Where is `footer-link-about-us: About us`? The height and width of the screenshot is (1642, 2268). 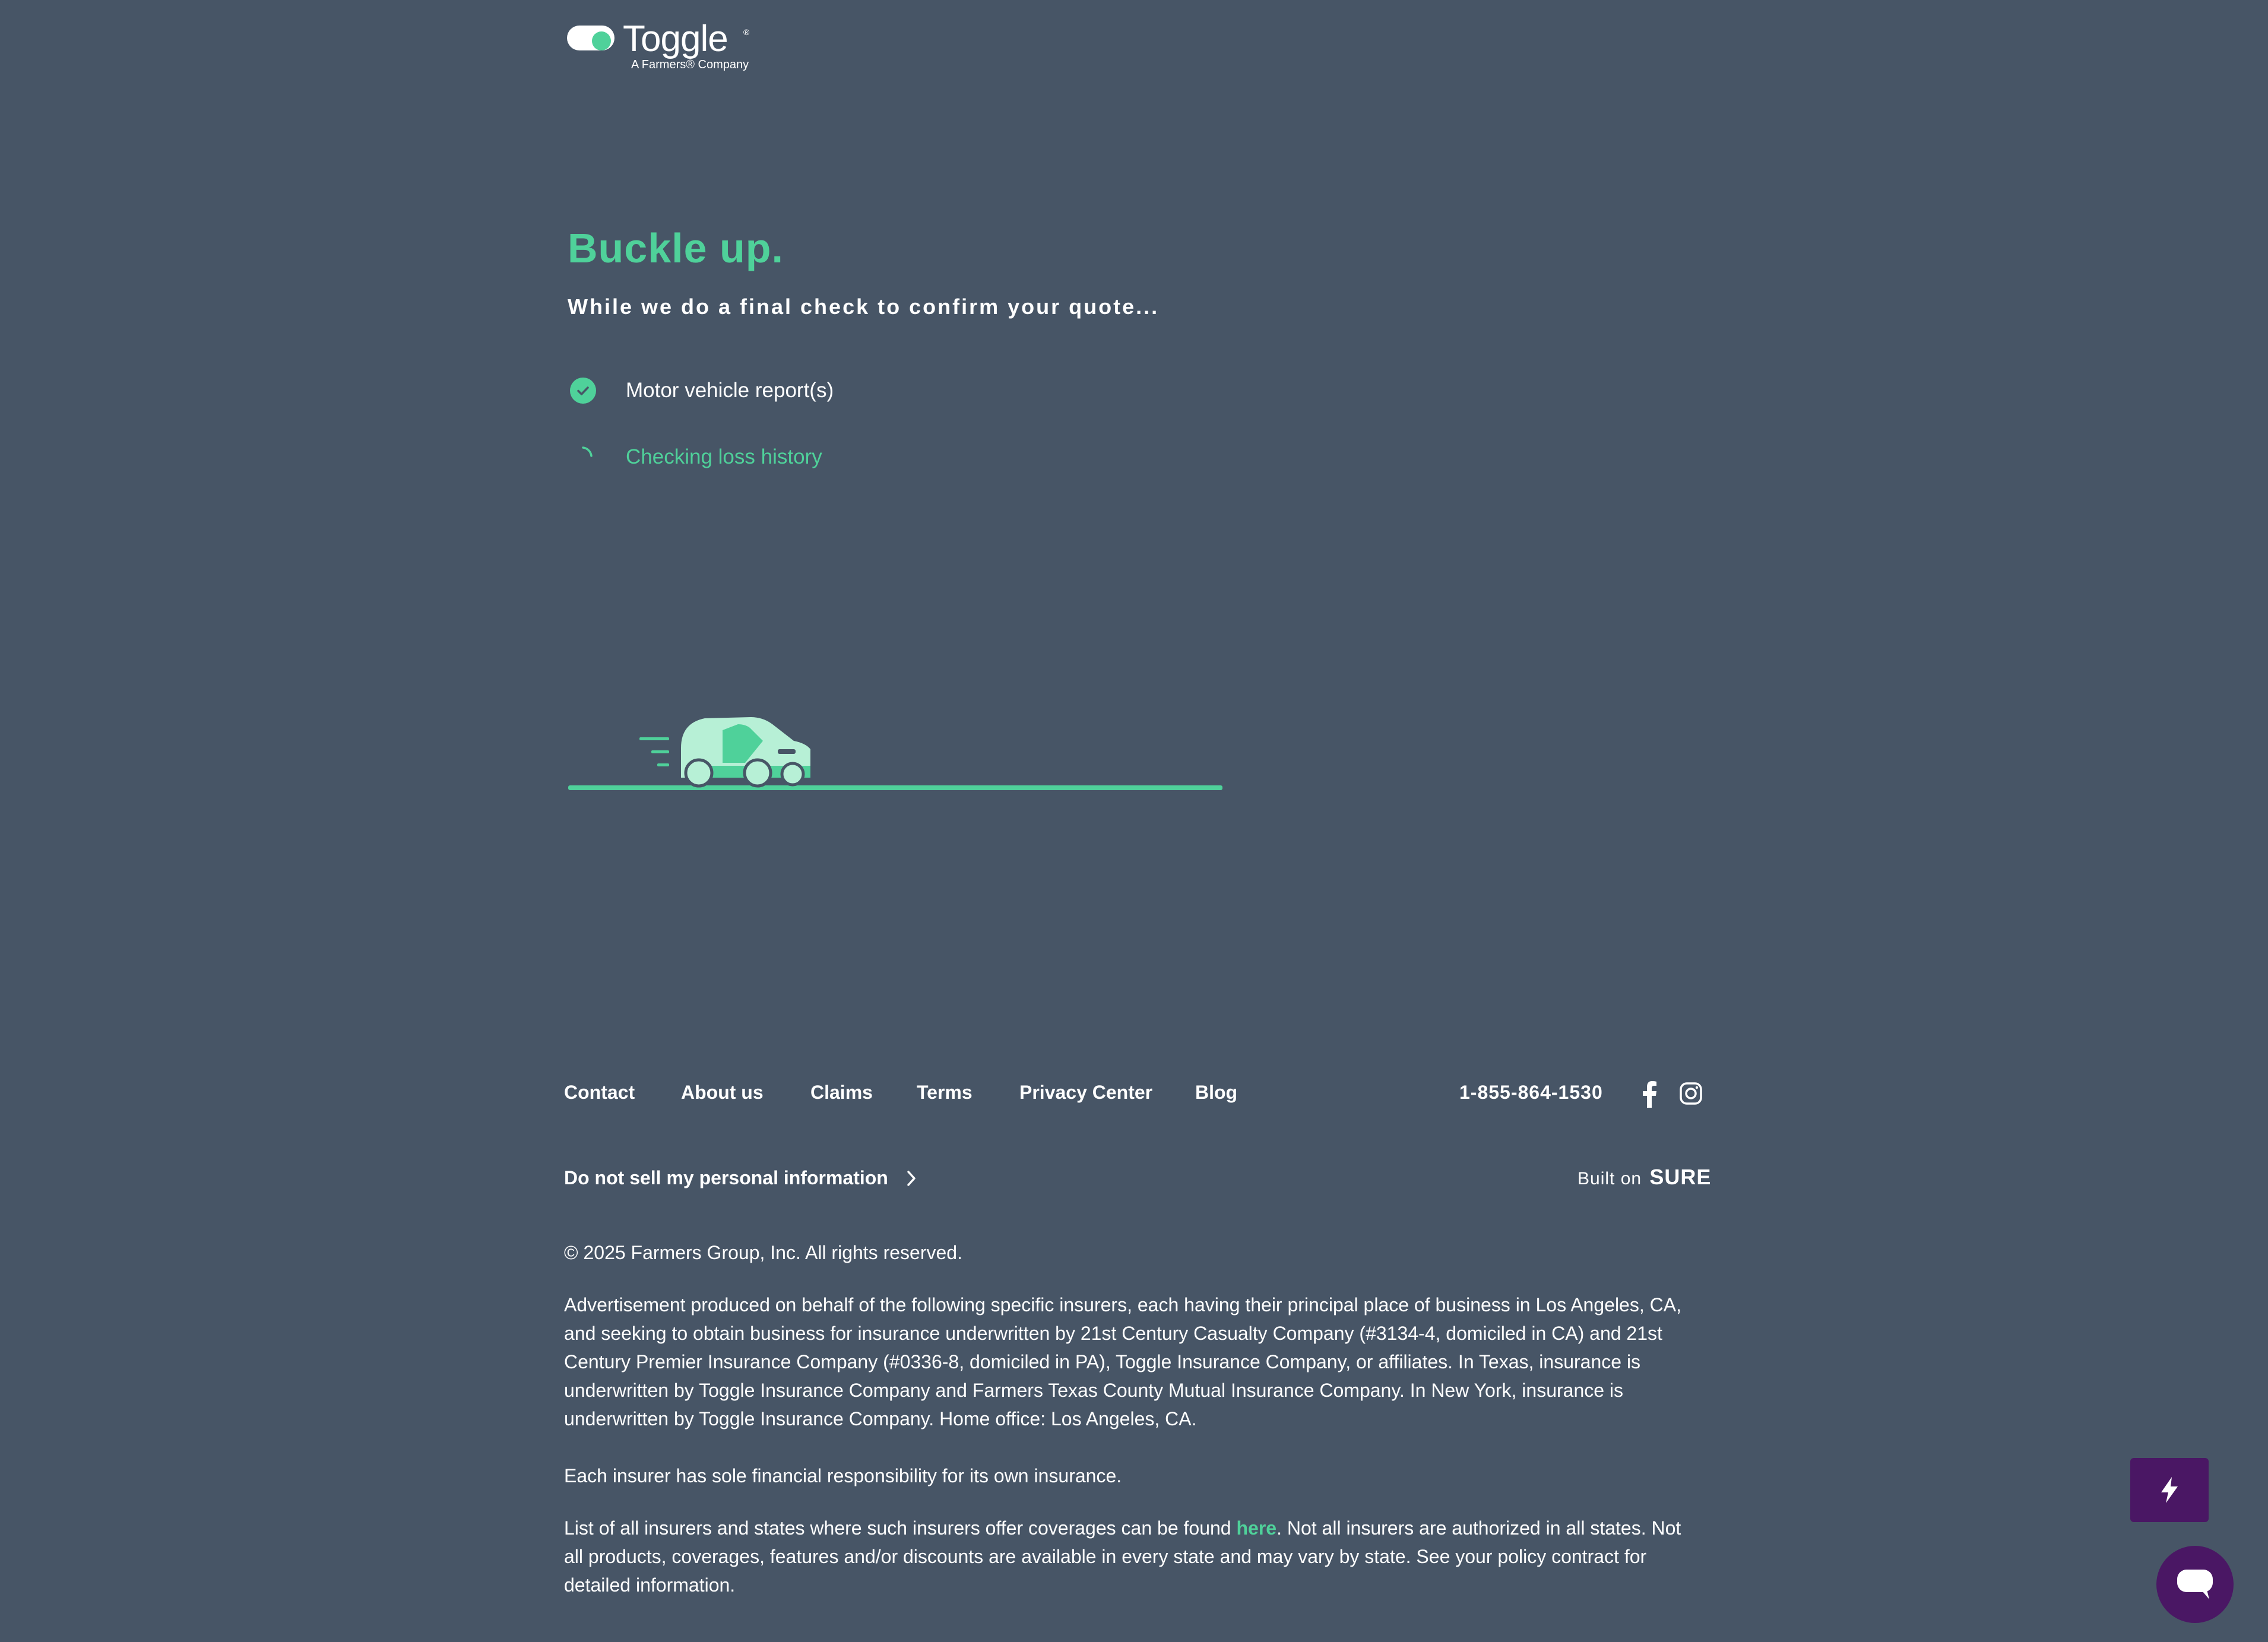
footer-link-about-us: About us is located at coordinates (722, 1093).